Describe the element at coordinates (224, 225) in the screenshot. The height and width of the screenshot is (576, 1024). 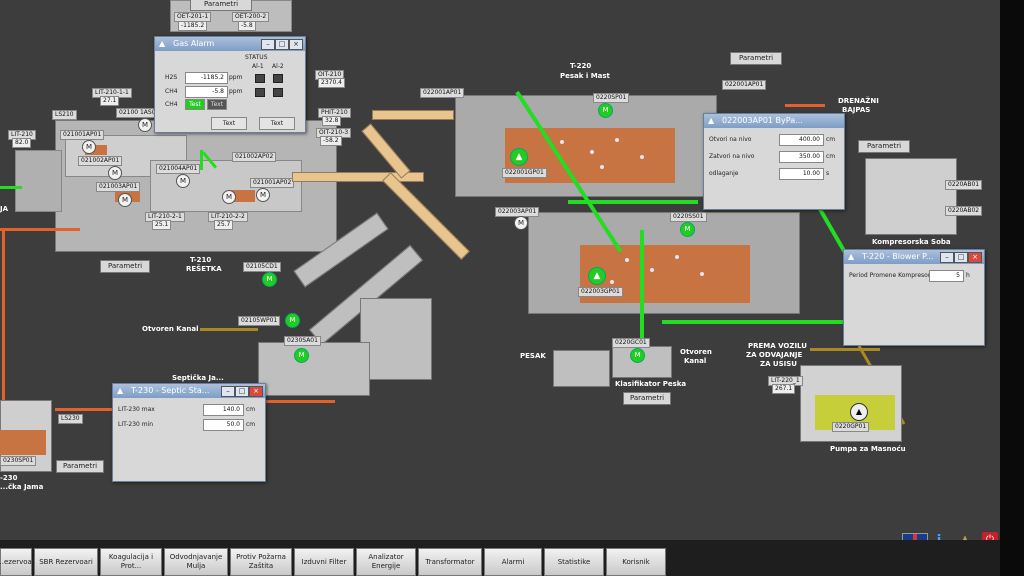
I see `lit2103-value: 25.7` at that location.